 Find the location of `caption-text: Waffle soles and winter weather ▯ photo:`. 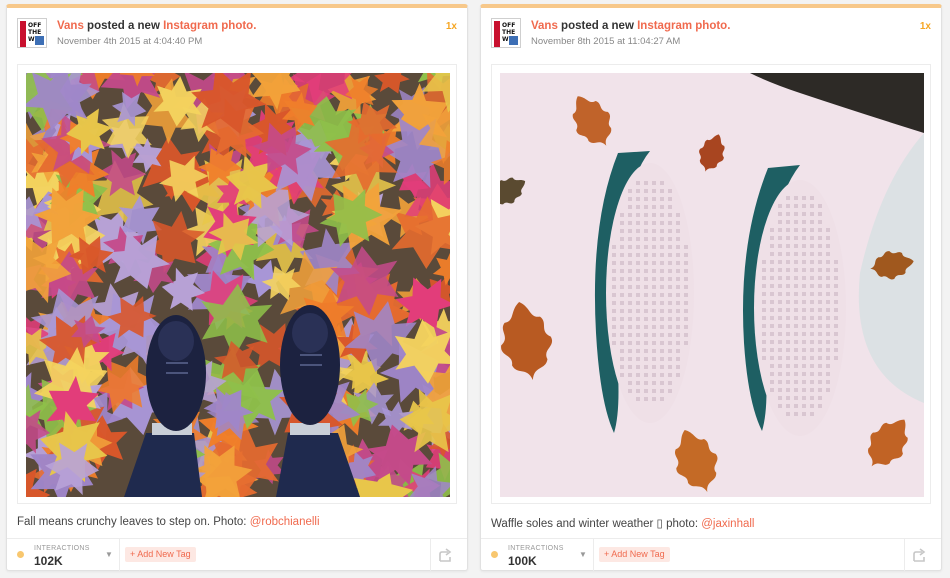

caption-text: Waffle soles and winter weather ▯ photo: is located at coordinates (596, 524).